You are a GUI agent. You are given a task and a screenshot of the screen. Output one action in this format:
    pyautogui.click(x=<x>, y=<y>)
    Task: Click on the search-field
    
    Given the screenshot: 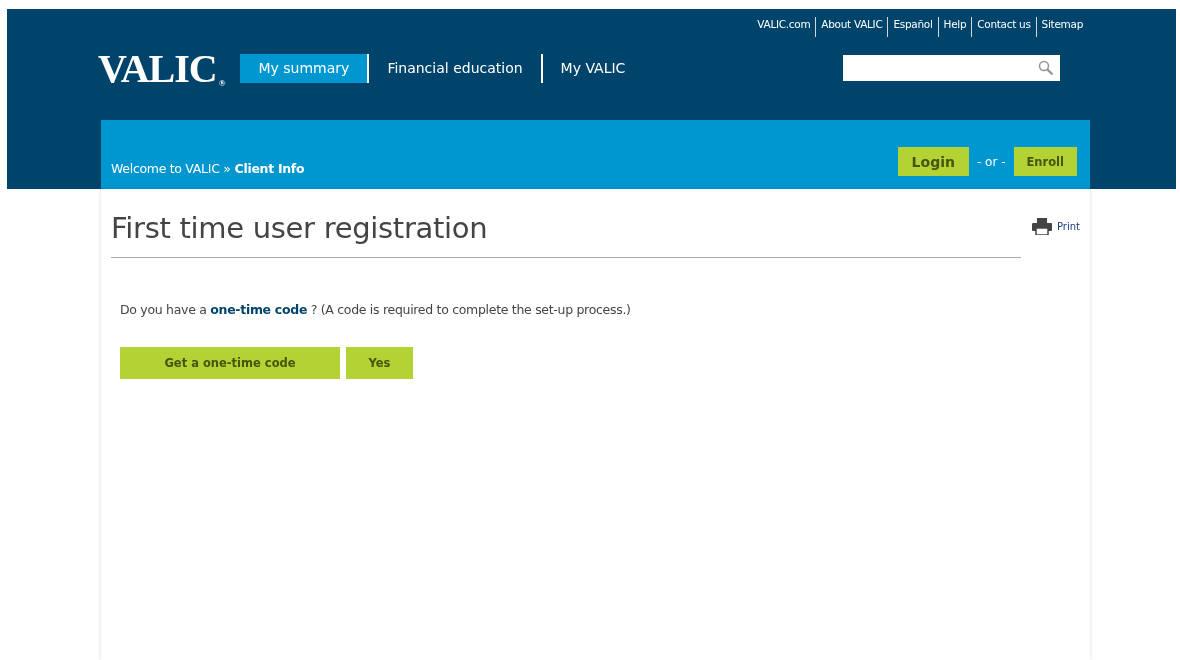 What is the action you would take?
    pyautogui.click(x=951, y=68)
    